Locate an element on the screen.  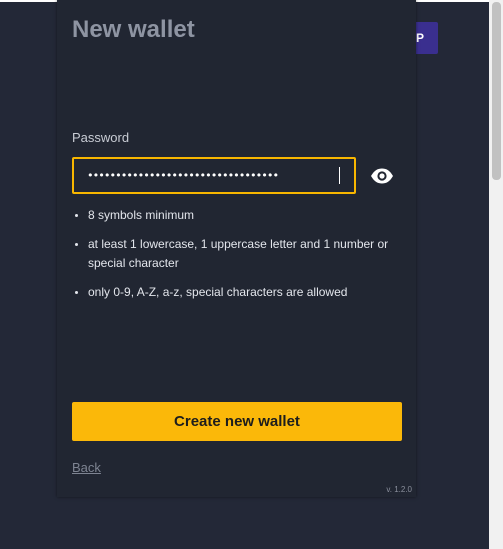
eye-icon is located at coordinates (382, 176).